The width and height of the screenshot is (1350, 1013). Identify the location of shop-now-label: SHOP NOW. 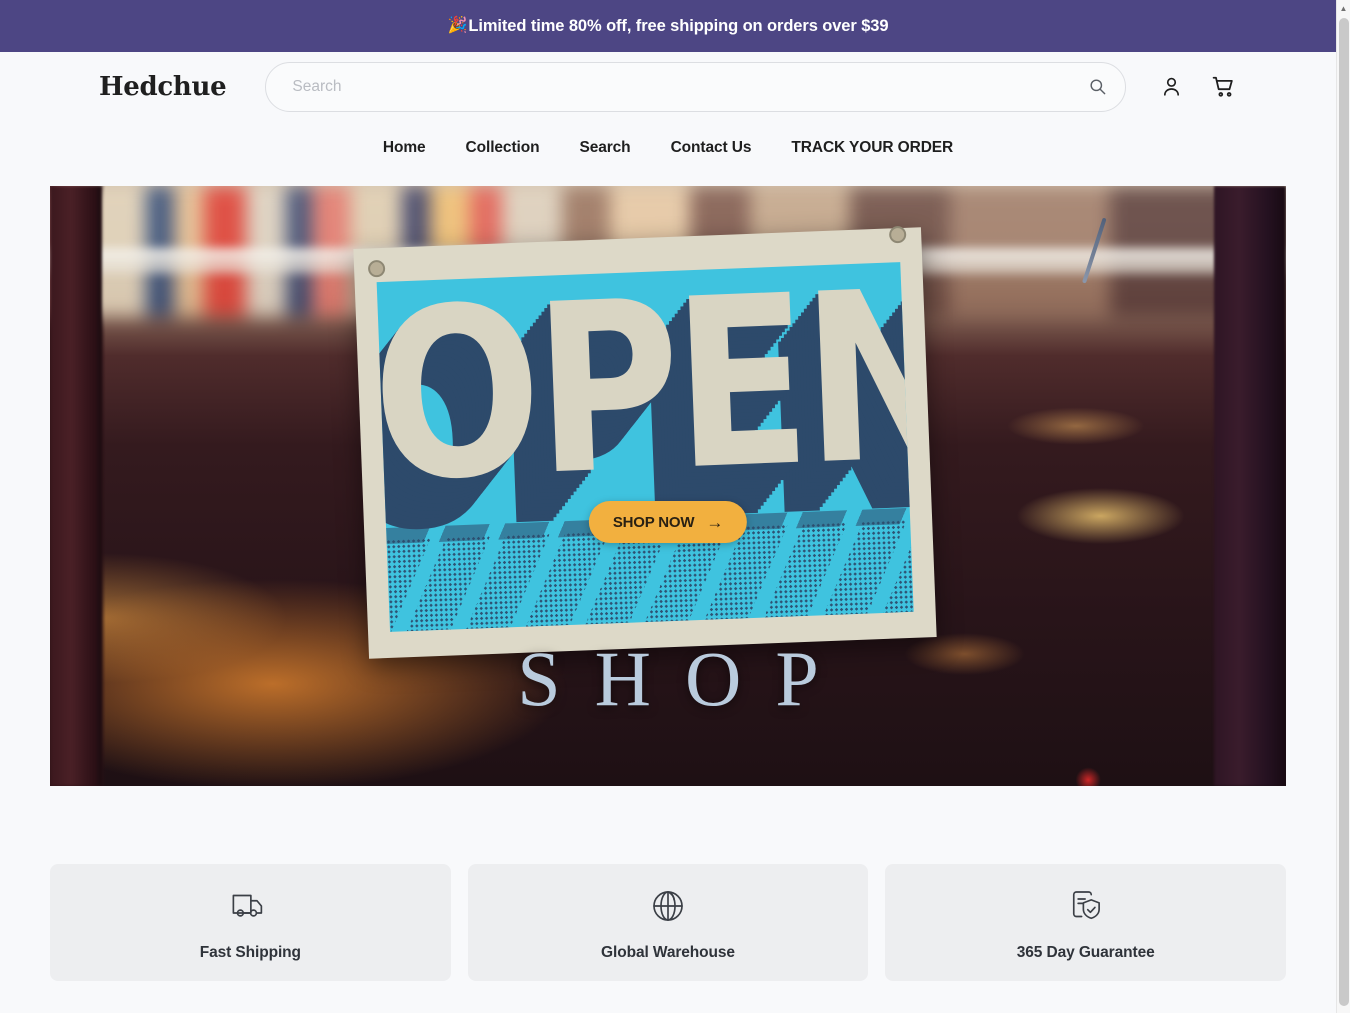
(653, 522).